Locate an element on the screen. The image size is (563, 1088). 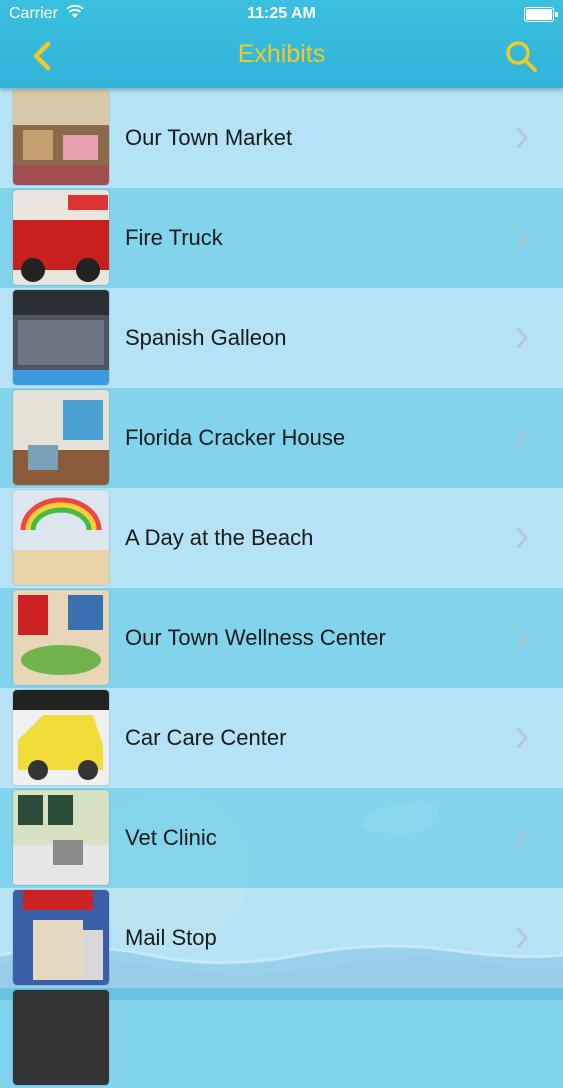
list-item: Florida Cracker House is located at coordinates (281, 438).